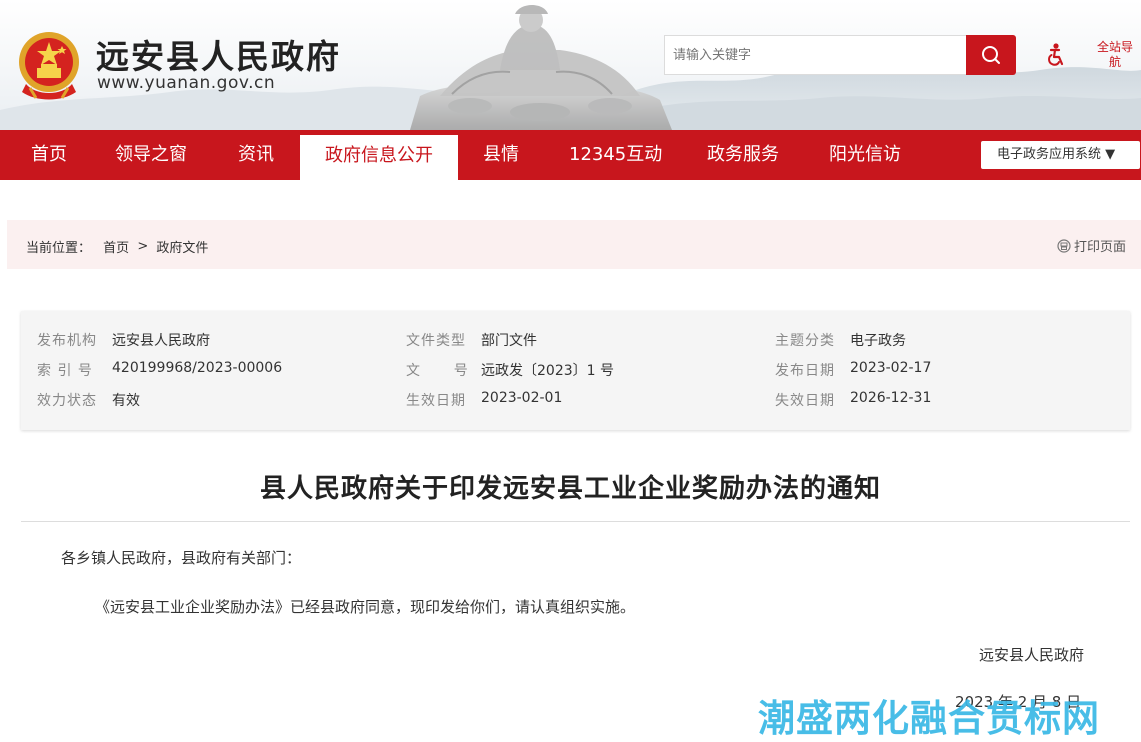  I want to click on print-page-button: 打印页面, so click(1091, 245).